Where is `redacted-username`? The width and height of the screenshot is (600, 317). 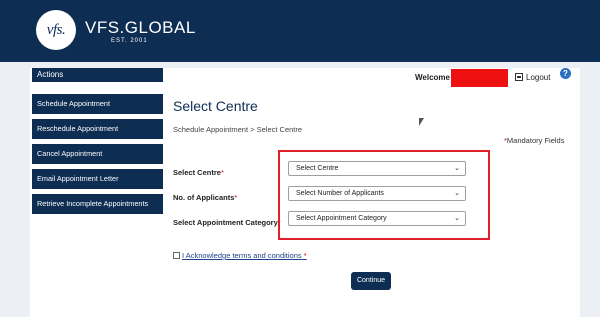
redacted-username is located at coordinates (479, 78).